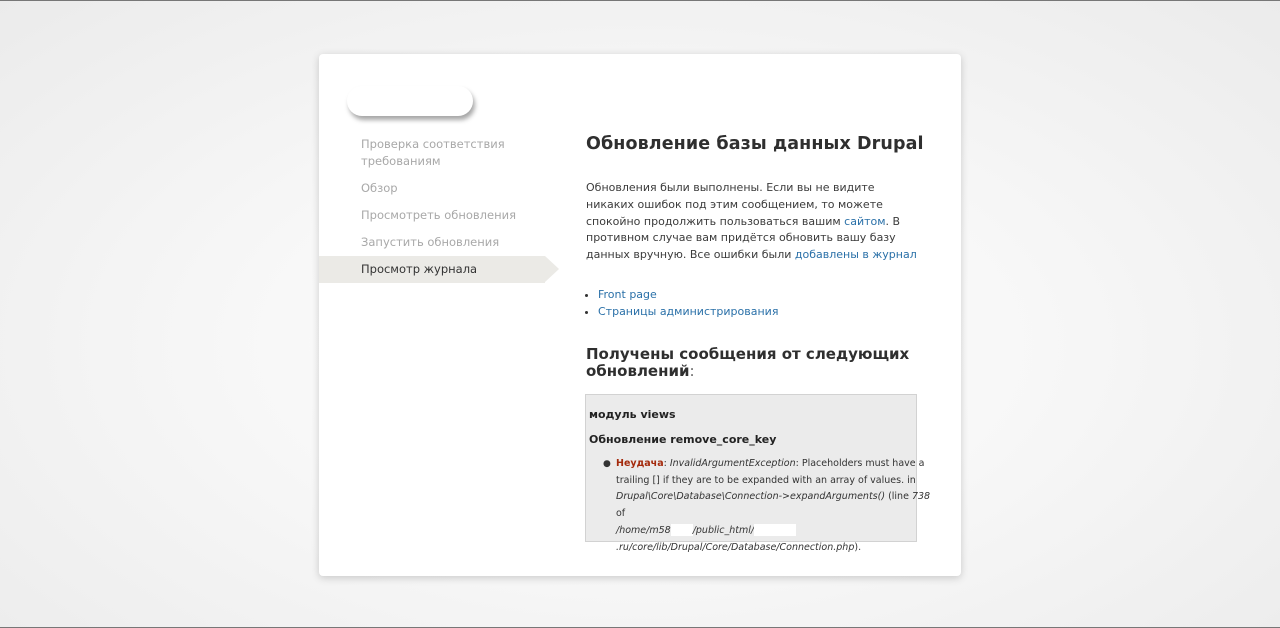  What do you see at coordinates (755, 144) in the screenshot?
I see `page-title: Обновление базы данных Drupal` at bounding box center [755, 144].